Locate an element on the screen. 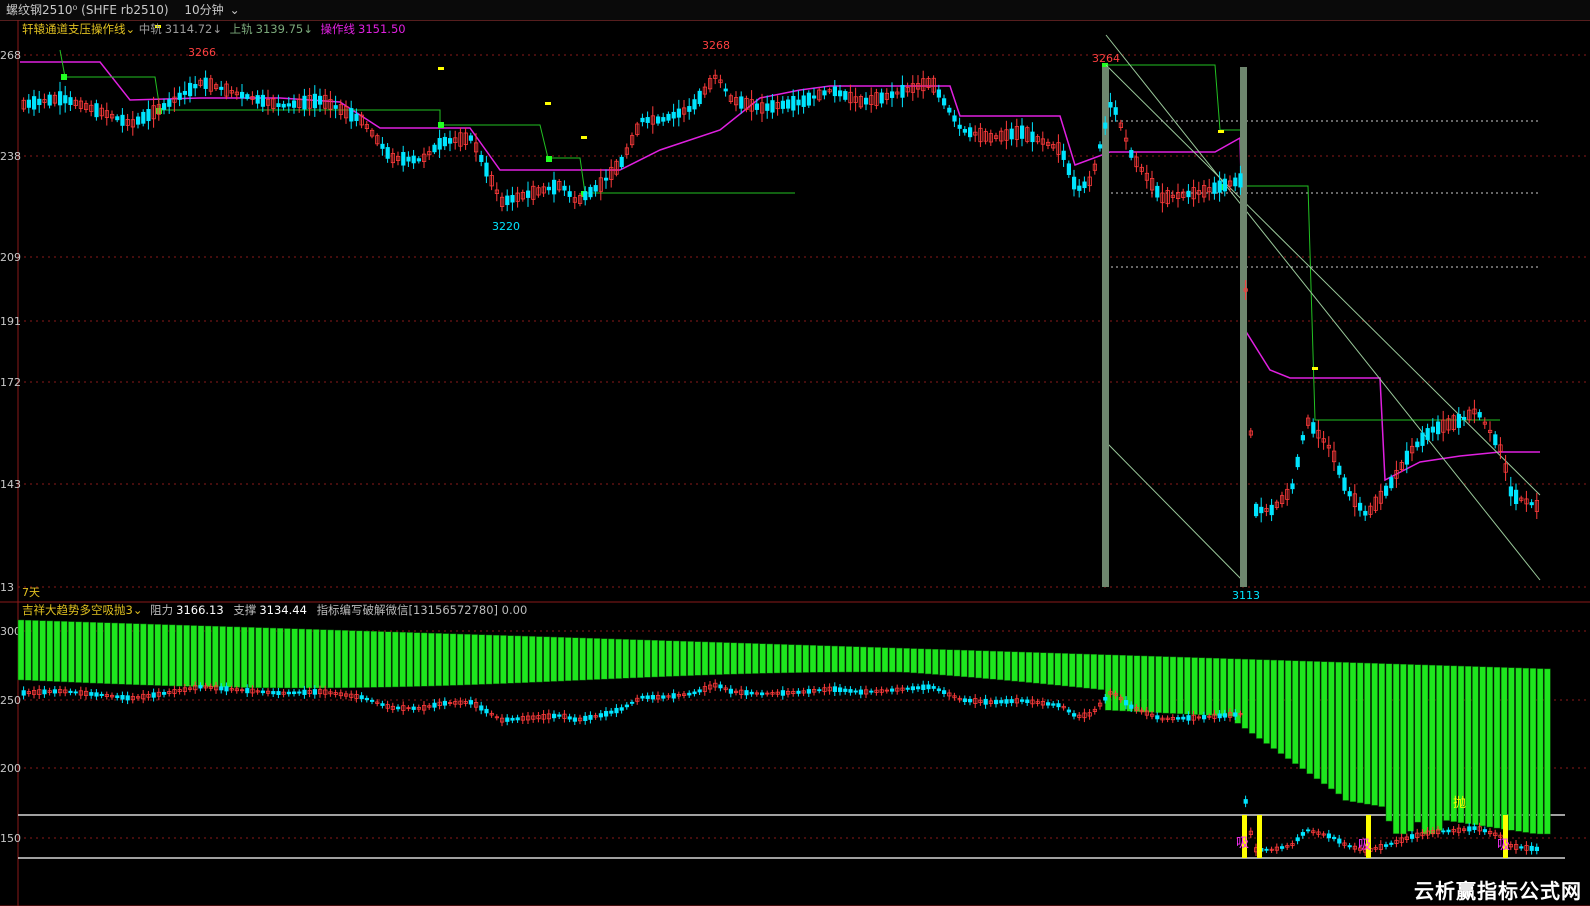  period-selector: 10分钟 ⌄ is located at coordinates (208, 10).